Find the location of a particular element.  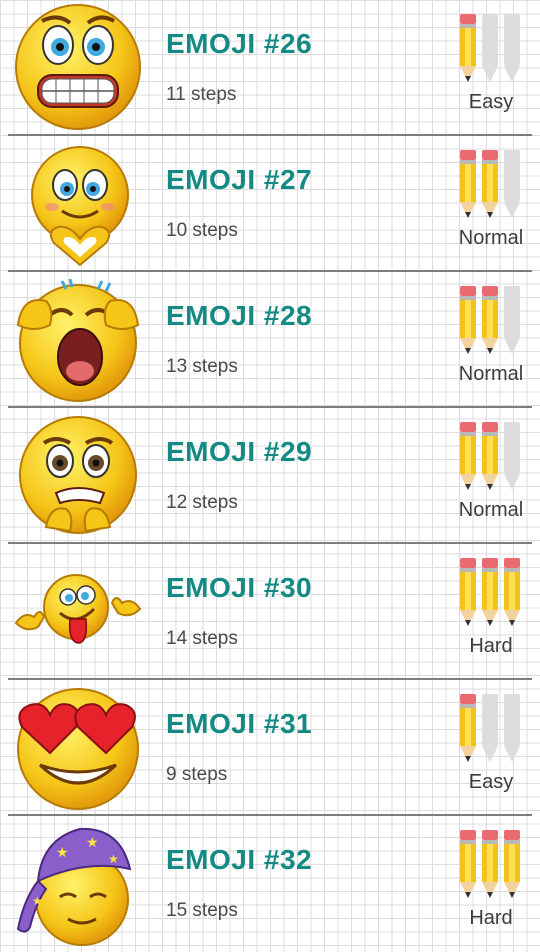

lesson-row: EMOJI #27 10 steps Normal is located at coordinates (270, 204).